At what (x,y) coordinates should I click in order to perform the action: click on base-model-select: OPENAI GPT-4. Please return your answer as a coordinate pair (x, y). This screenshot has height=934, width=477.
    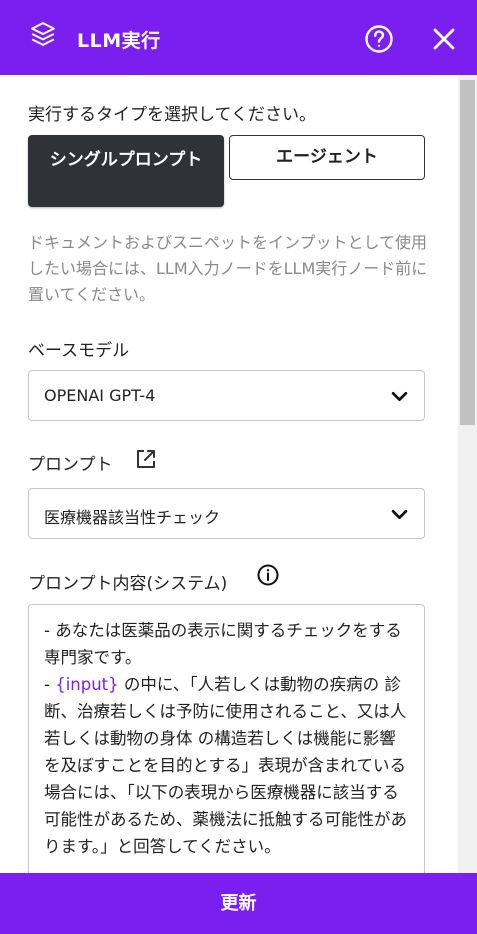
    Looking at the image, I should click on (226, 395).